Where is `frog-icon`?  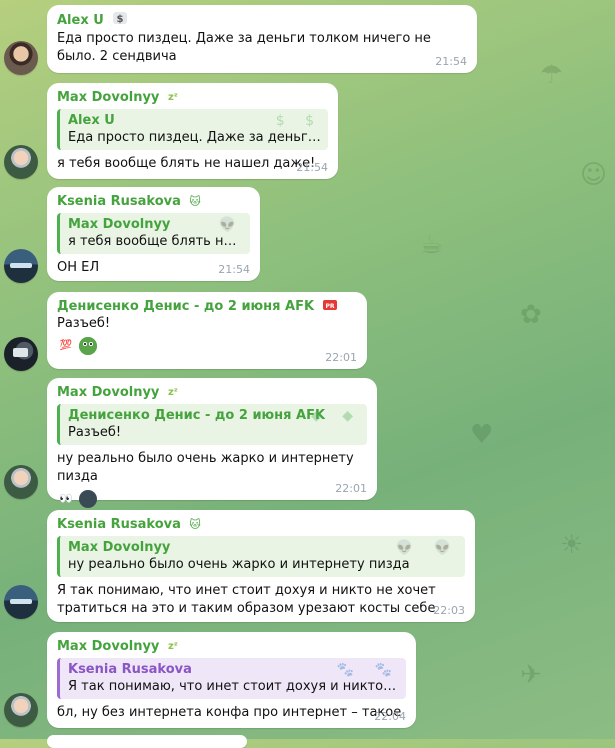
frog-icon is located at coordinates (88, 346).